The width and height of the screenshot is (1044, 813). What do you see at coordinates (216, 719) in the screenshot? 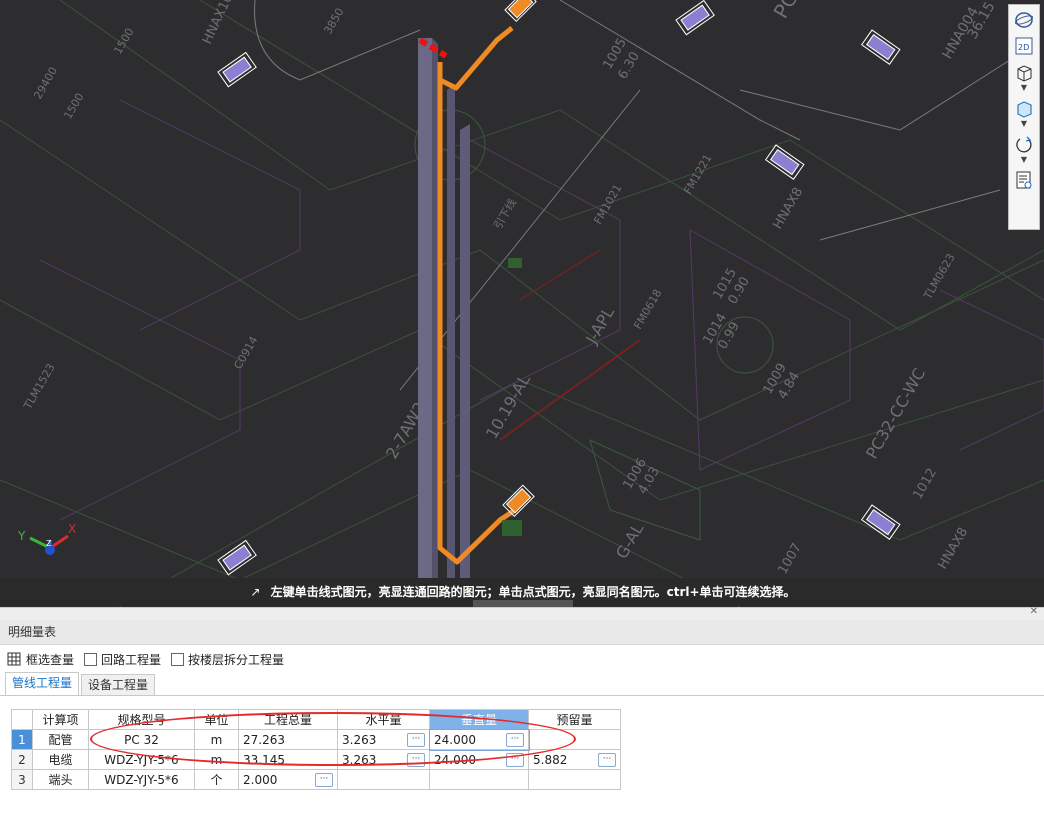
I see `grid-header-cell: 单位` at bounding box center [216, 719].